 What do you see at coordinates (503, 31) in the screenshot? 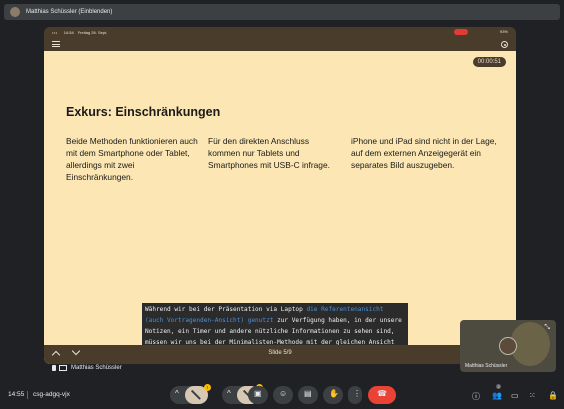
I see `battery-level: 93%` at bounding box center [503, 31].